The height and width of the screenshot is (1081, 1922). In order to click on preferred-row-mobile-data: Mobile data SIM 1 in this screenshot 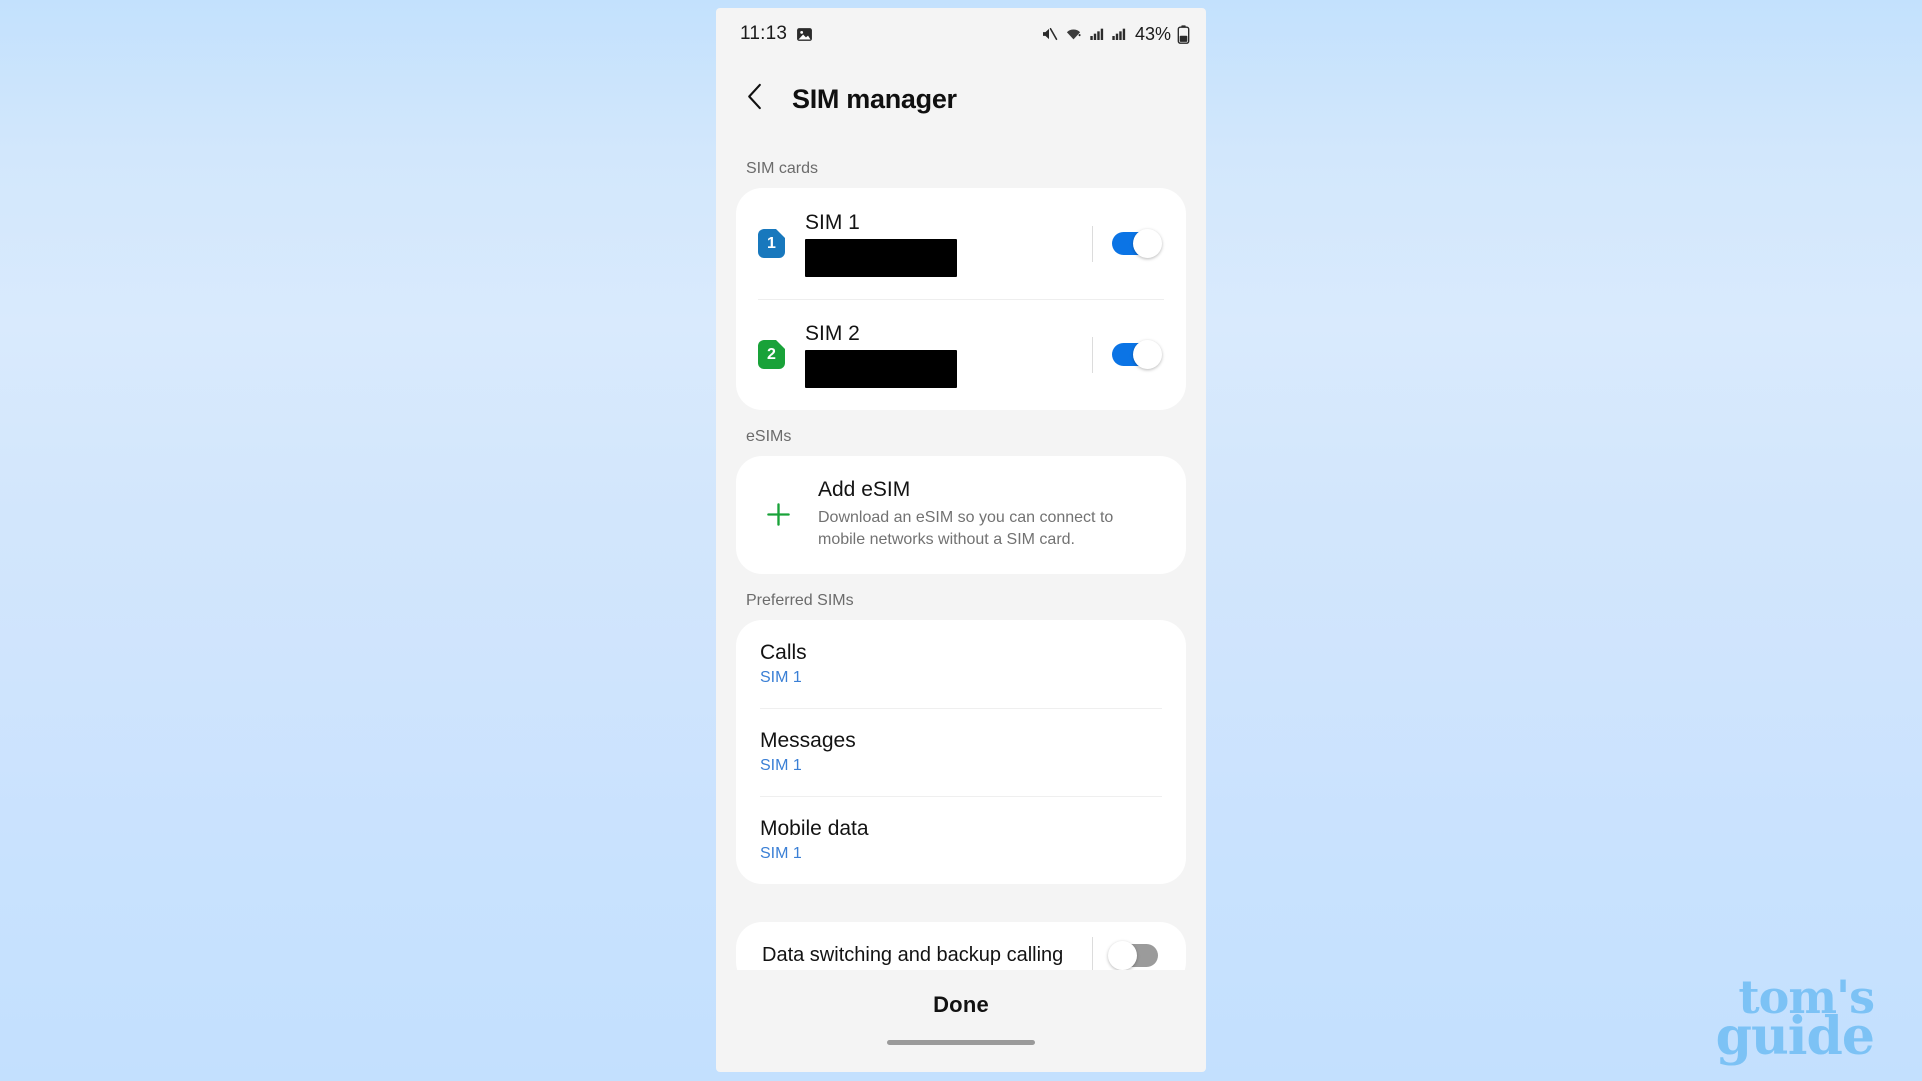, I will do `click(961, 840)`.